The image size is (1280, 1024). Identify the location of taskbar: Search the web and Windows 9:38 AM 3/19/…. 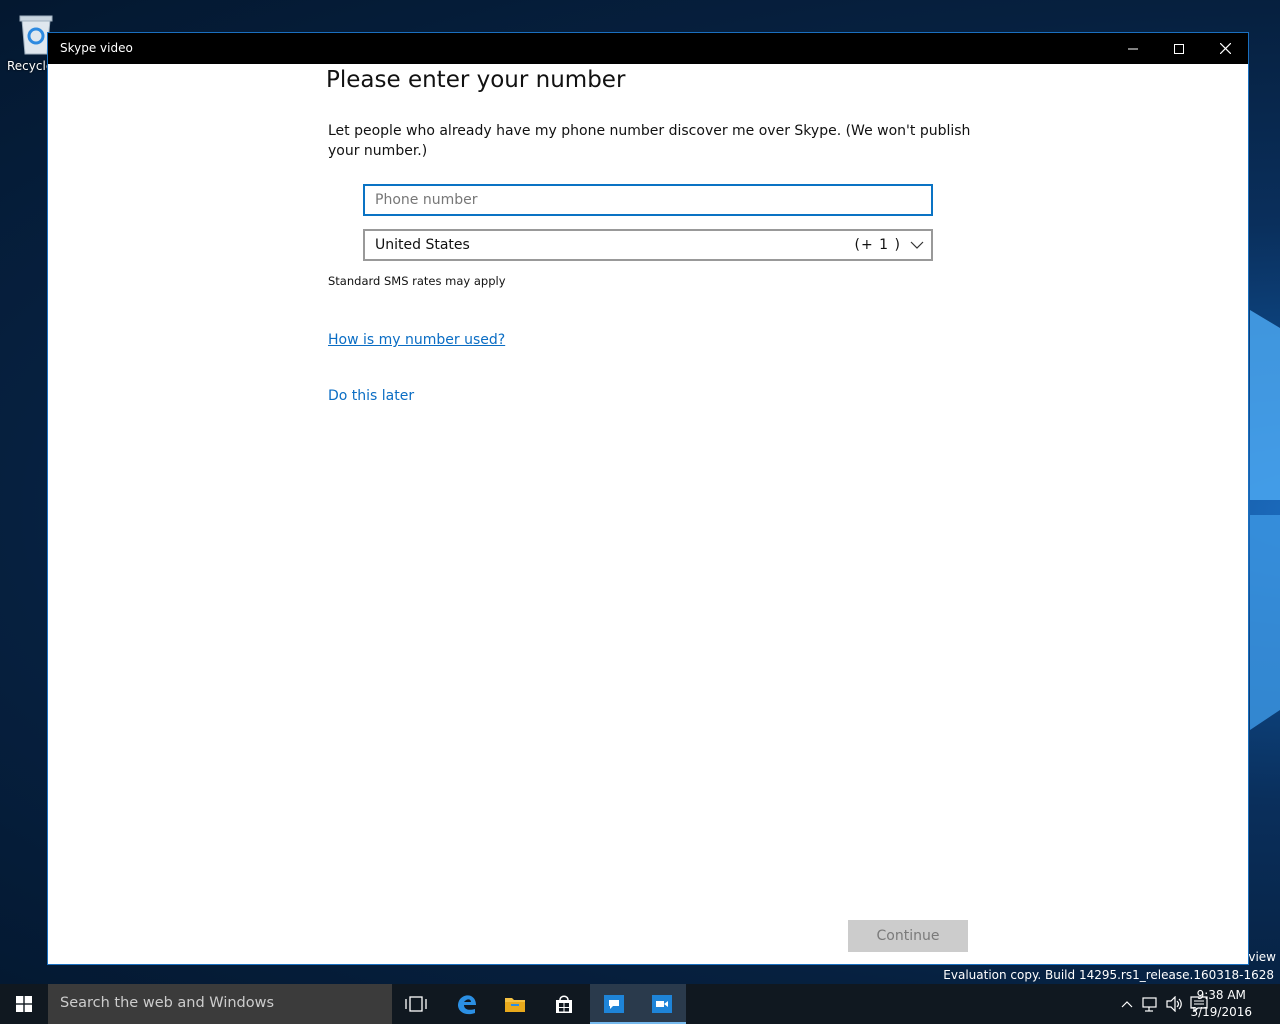
(640, 1004).